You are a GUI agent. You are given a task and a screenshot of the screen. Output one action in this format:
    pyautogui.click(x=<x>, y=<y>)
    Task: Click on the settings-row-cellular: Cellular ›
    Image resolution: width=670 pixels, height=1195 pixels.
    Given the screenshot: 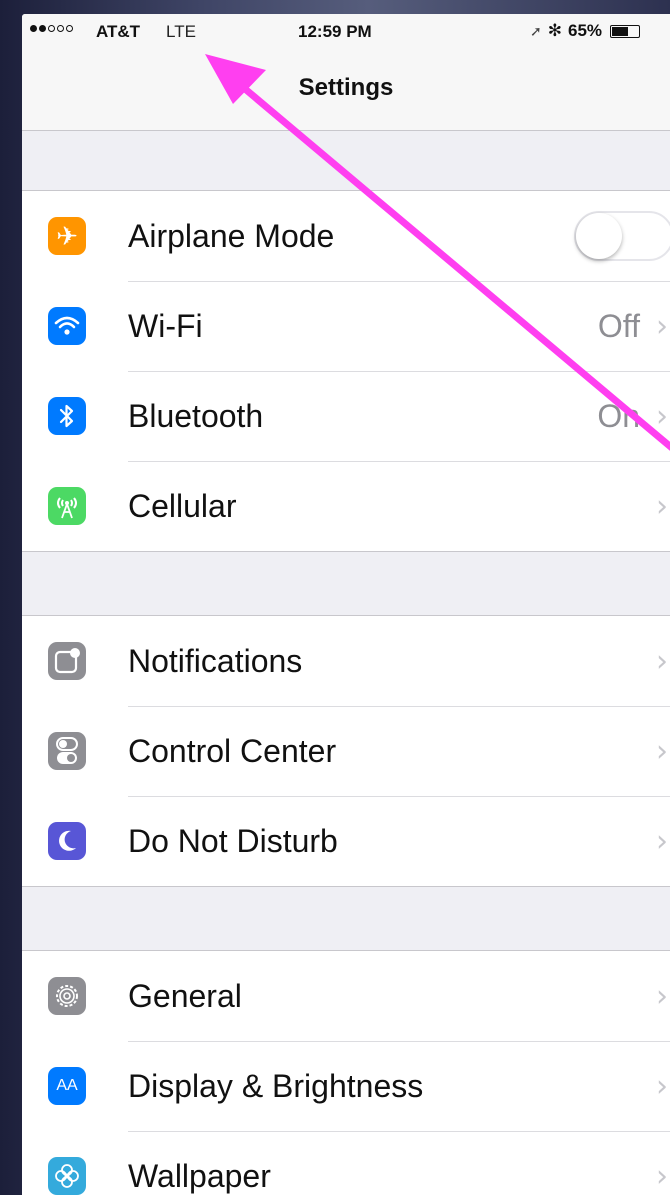 What is the action you would take?
    pyautogui.click(x=346, y=506)
    